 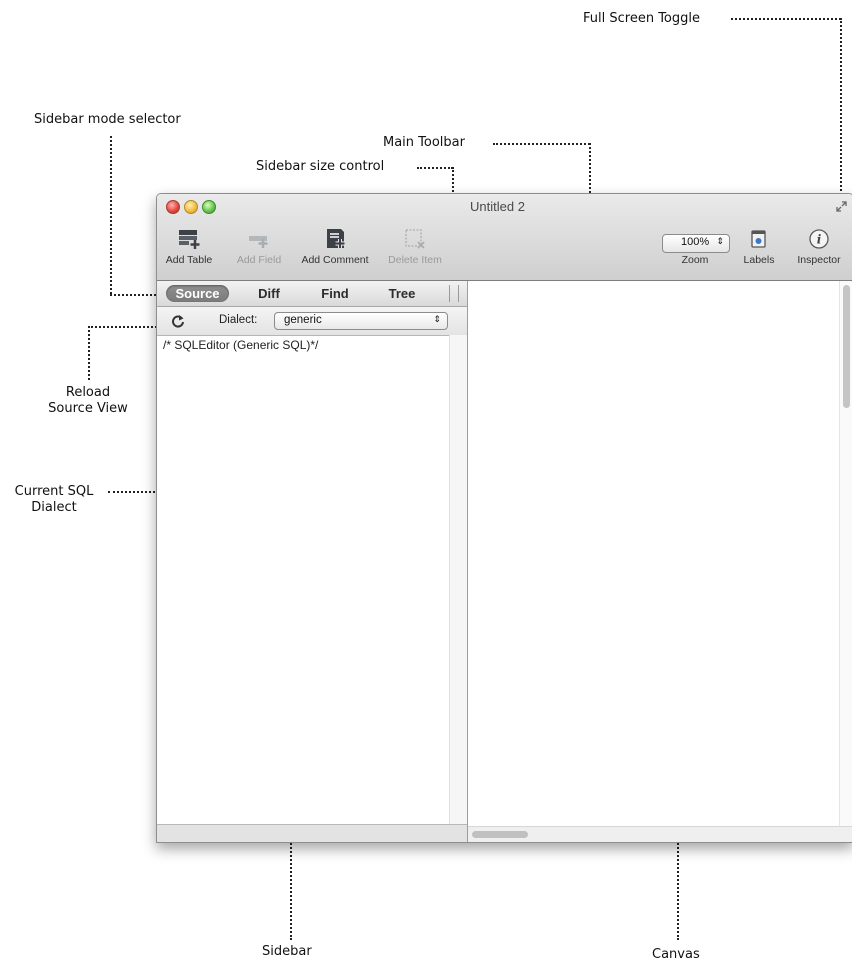 I want to click on leader-full-screen-v, so click(x=841, y=108).